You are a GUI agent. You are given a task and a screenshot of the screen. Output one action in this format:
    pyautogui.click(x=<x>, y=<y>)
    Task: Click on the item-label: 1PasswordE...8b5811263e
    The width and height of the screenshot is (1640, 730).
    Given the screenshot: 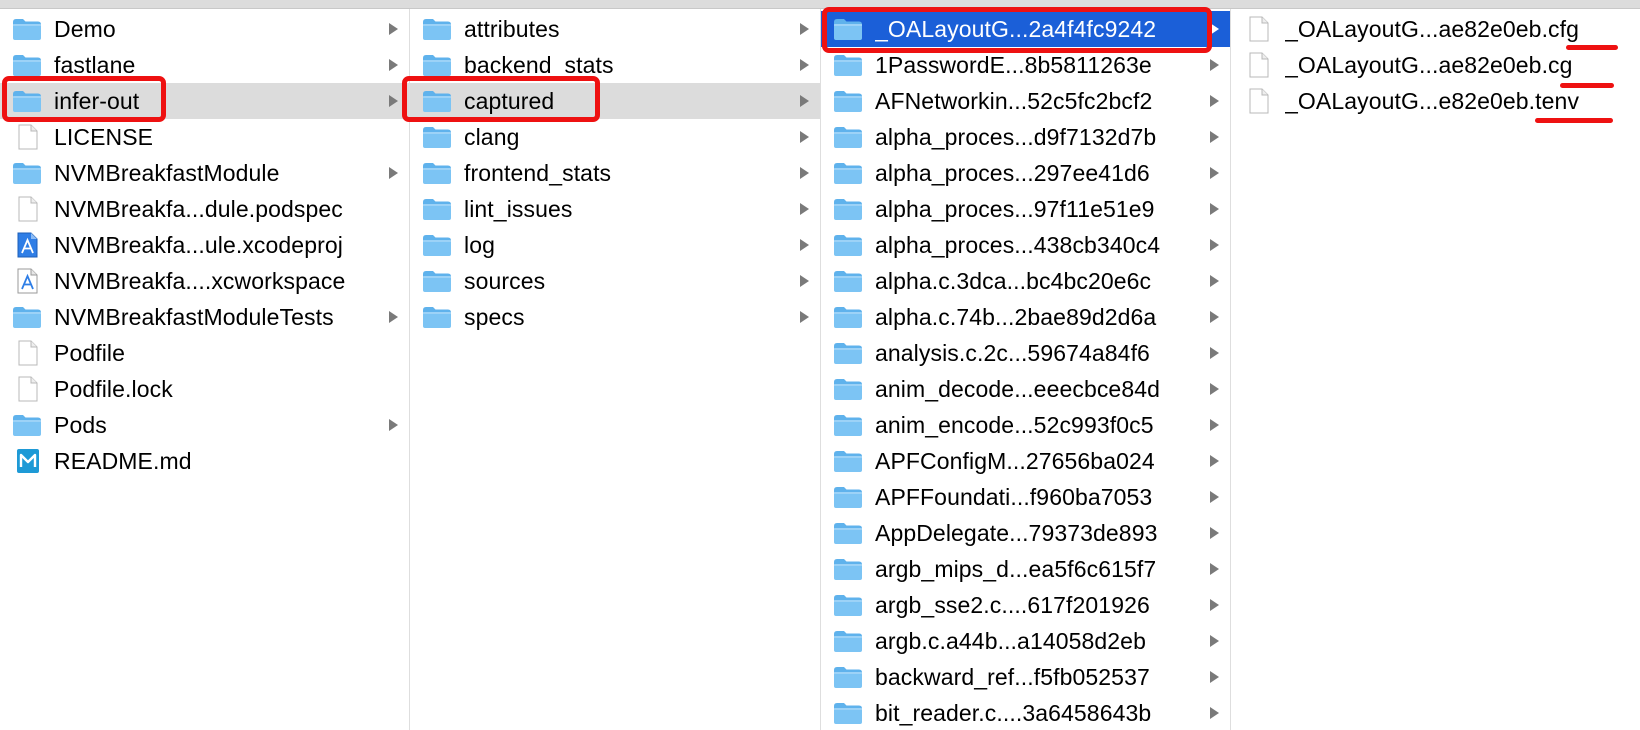 What is the action you would take?
    pyautogui.click(x=1013, y=64)
    